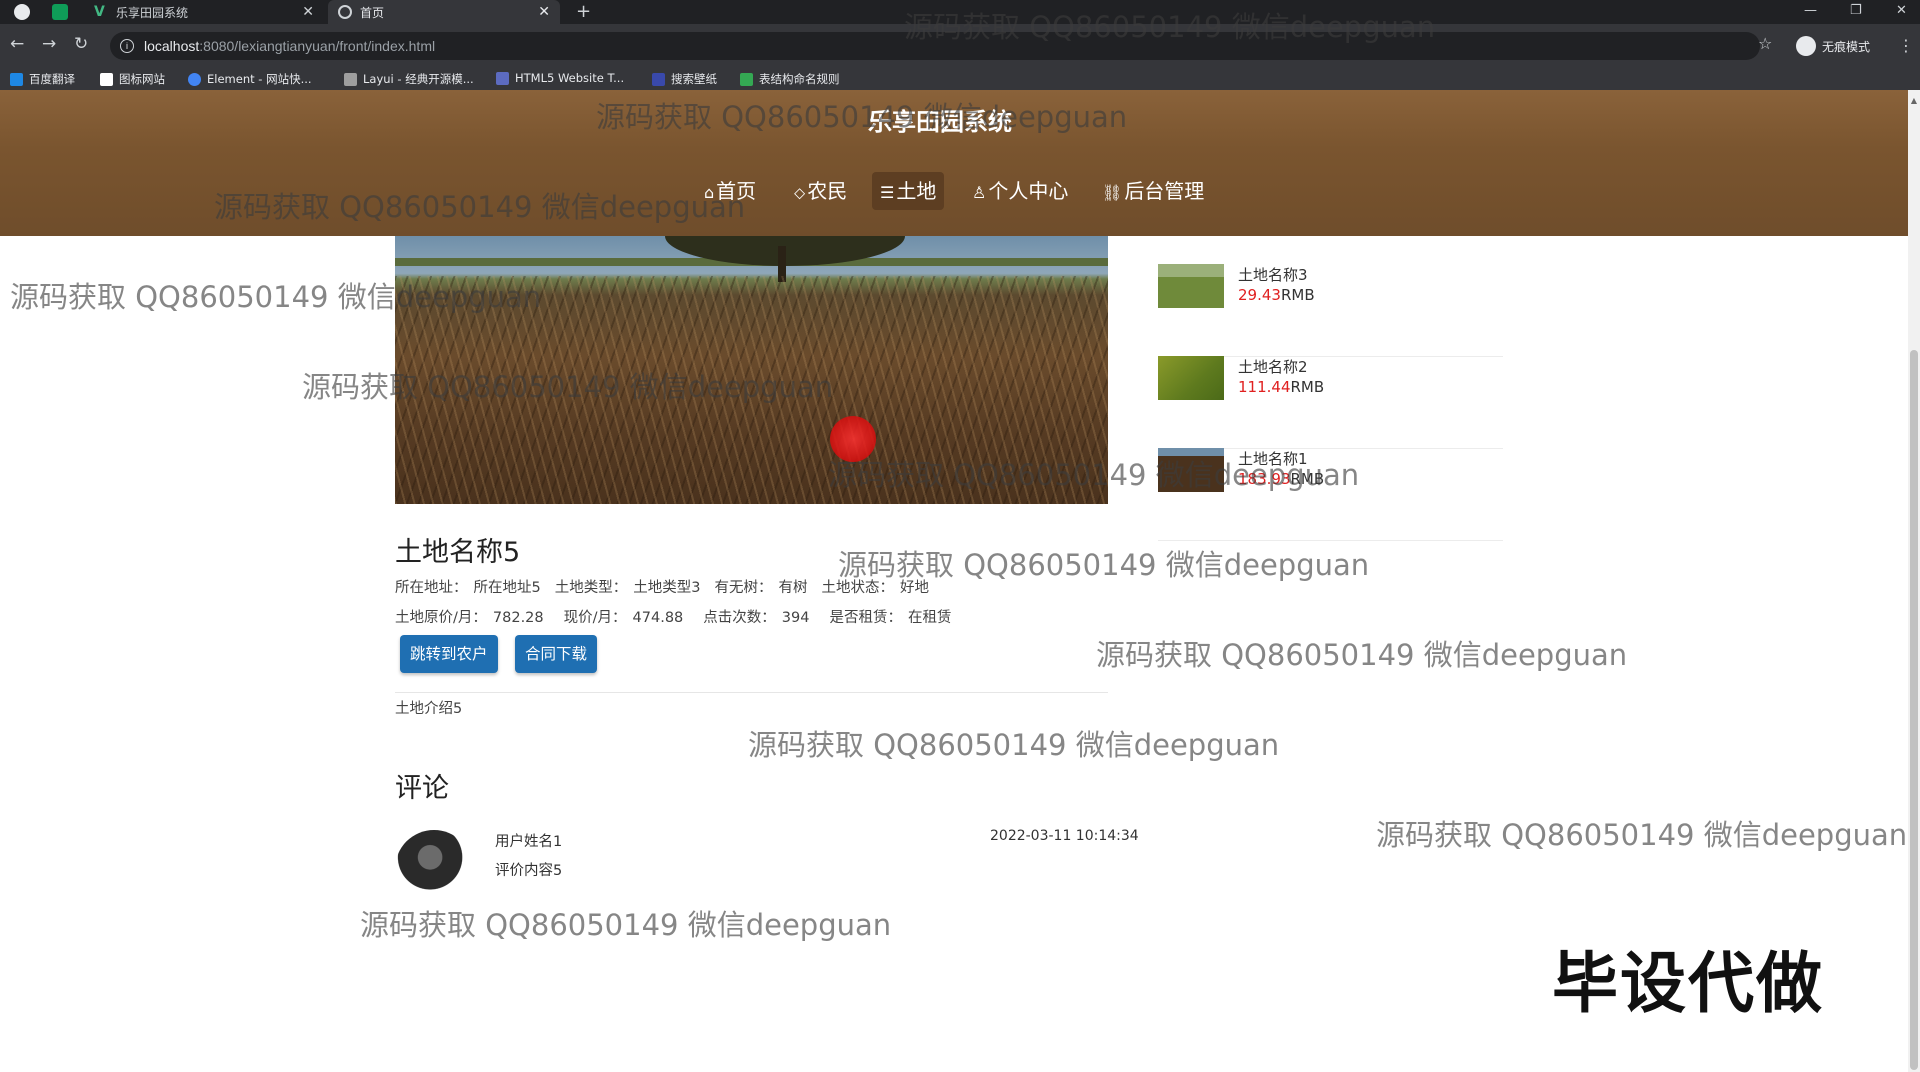  What do you see at coordinates (1020, 191) in the screenshot?
I see `nav-personal-center: ♙ 个人中心` at bounding box center [1020, 191].